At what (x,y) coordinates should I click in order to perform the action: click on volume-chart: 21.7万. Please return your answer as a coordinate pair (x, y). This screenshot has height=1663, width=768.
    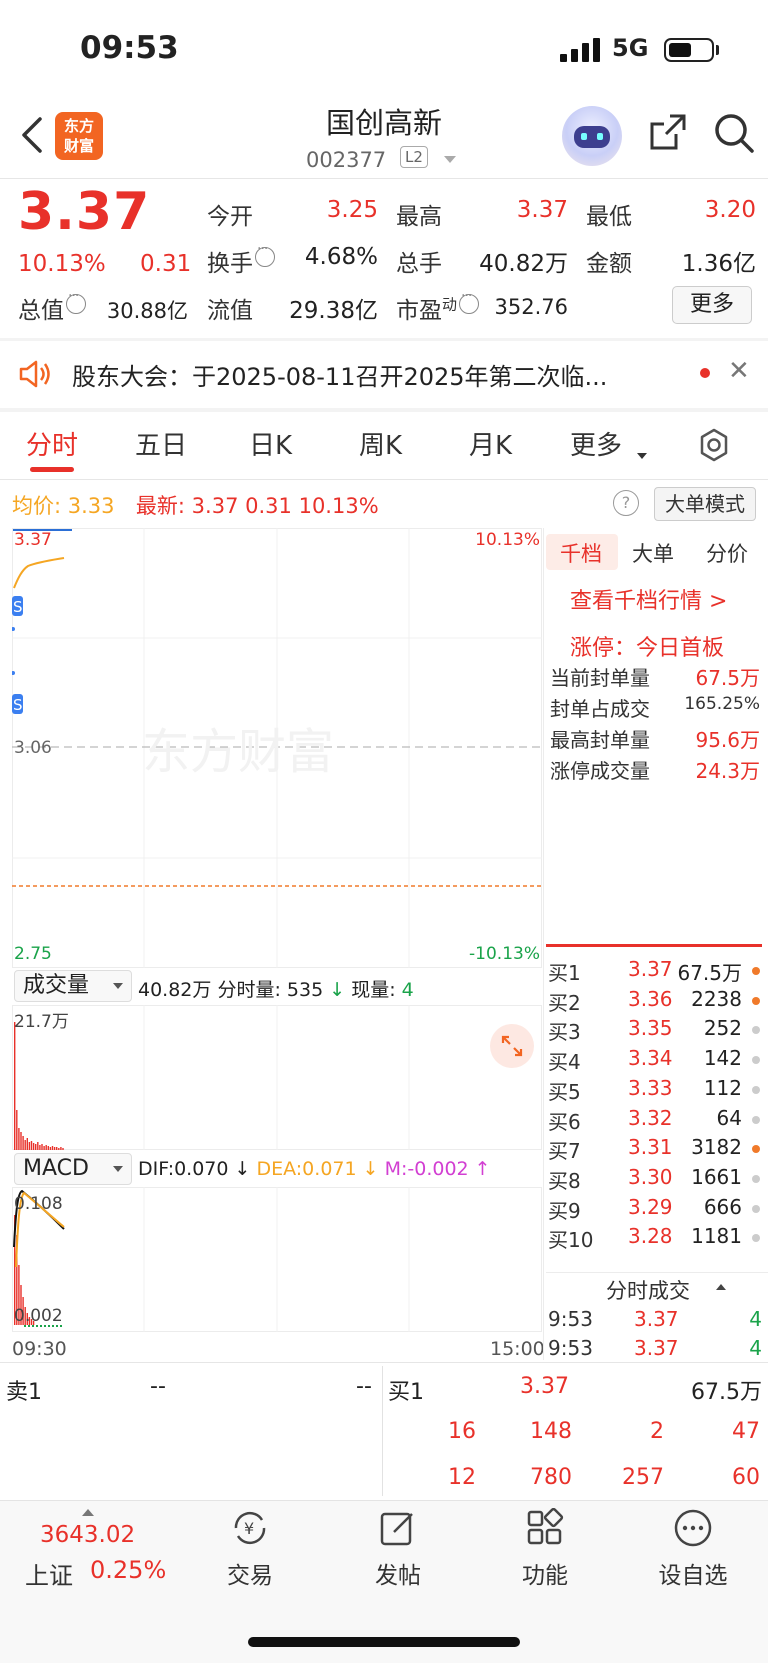
    Looking at the image, I should click on (277, 1077).